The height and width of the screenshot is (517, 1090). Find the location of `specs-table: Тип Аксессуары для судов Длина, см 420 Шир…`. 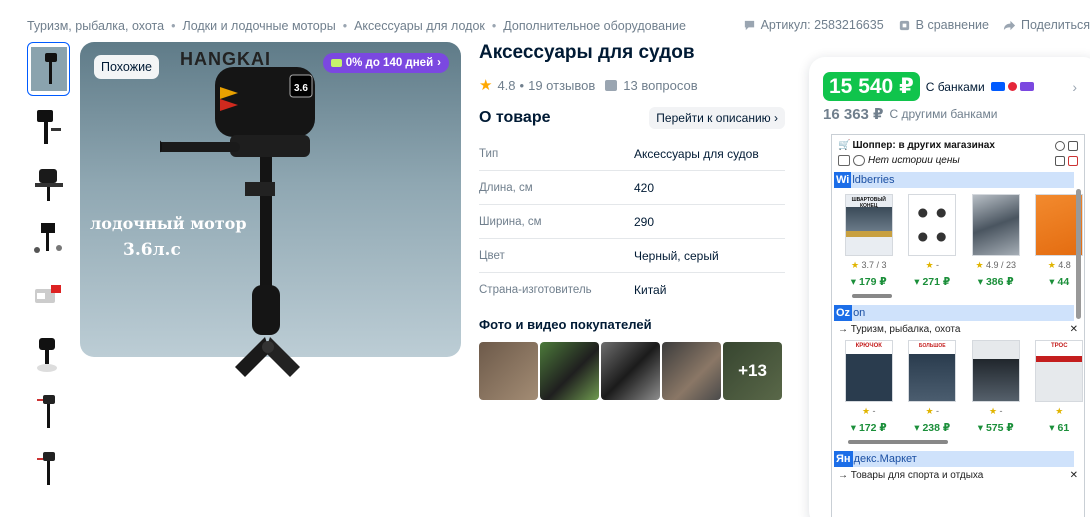

specs-table: Тип Аксессуары для судов Длина, см 420 Шир… is located at coordinates (632, 222).